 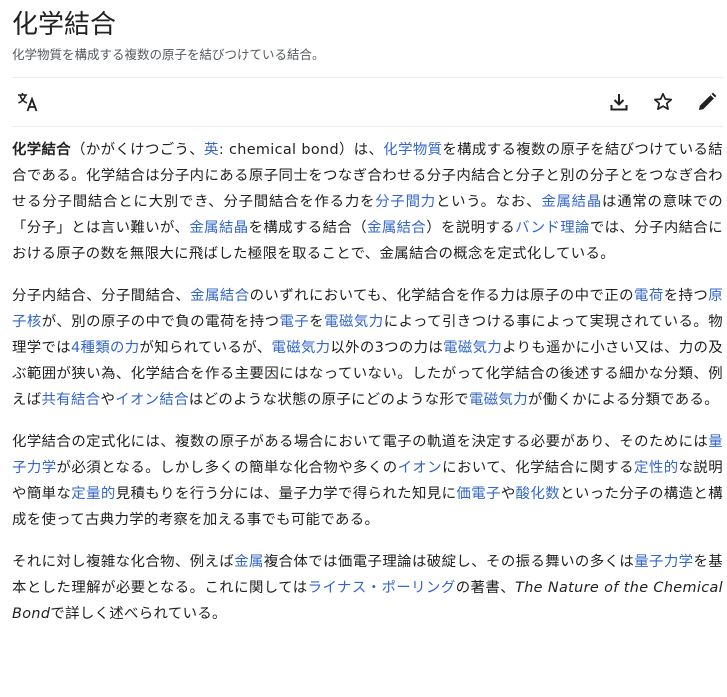 I want to click on link-band-theory: バンド理論, so click(x=552, y=228).